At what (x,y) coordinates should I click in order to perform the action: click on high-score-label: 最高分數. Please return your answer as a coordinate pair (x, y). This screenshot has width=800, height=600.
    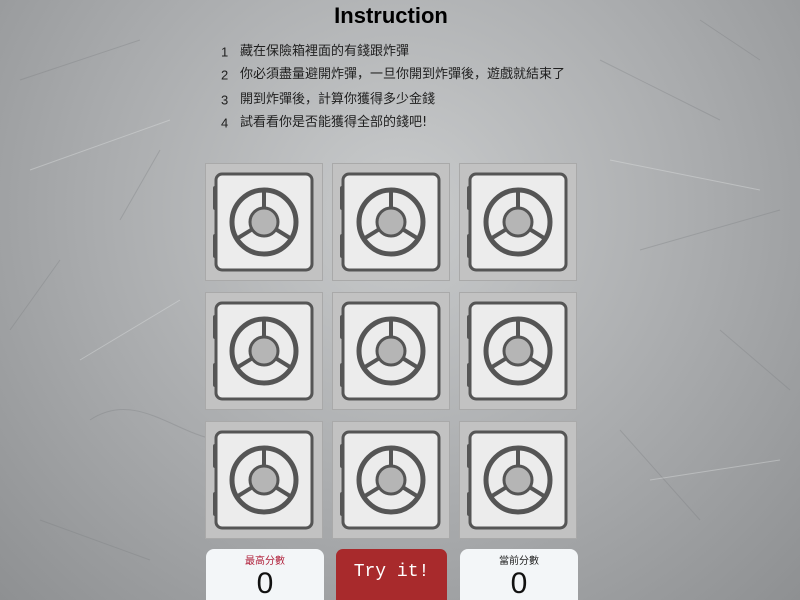
    Looking at the image, I should click on (265, 561).